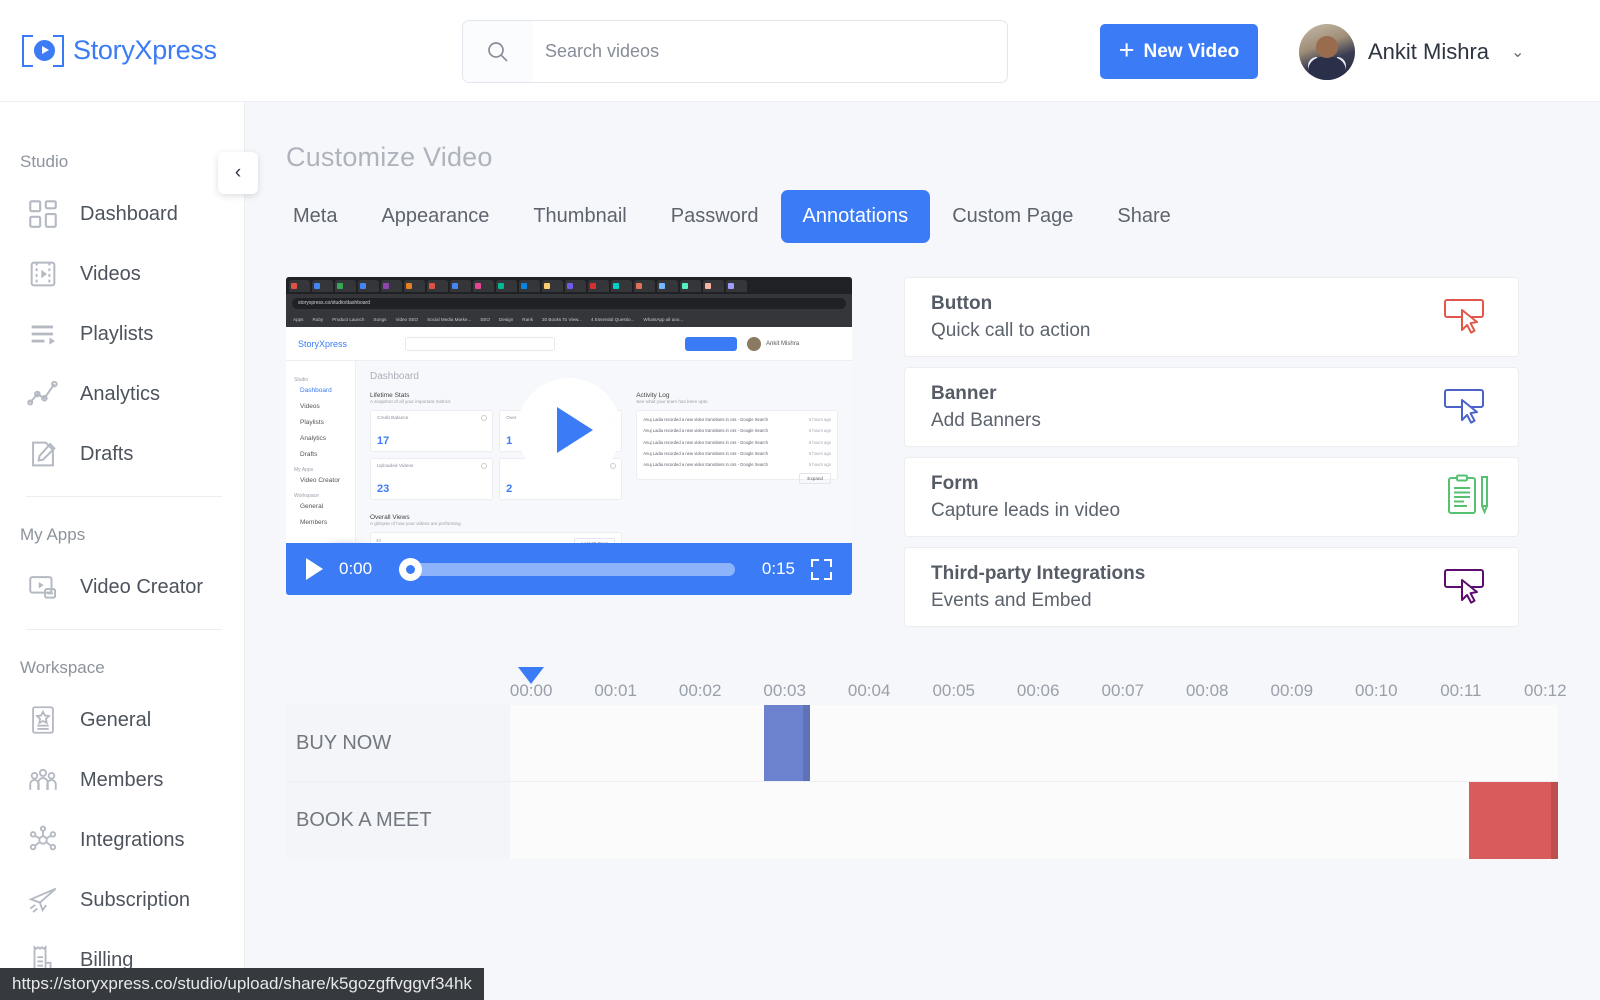 This screenshot has width=1600, height=1000. What do you see at coordinates (855, 216) in the screenshot?
I see `tab-annotations: Annotations` at bounding box center [855, 216].